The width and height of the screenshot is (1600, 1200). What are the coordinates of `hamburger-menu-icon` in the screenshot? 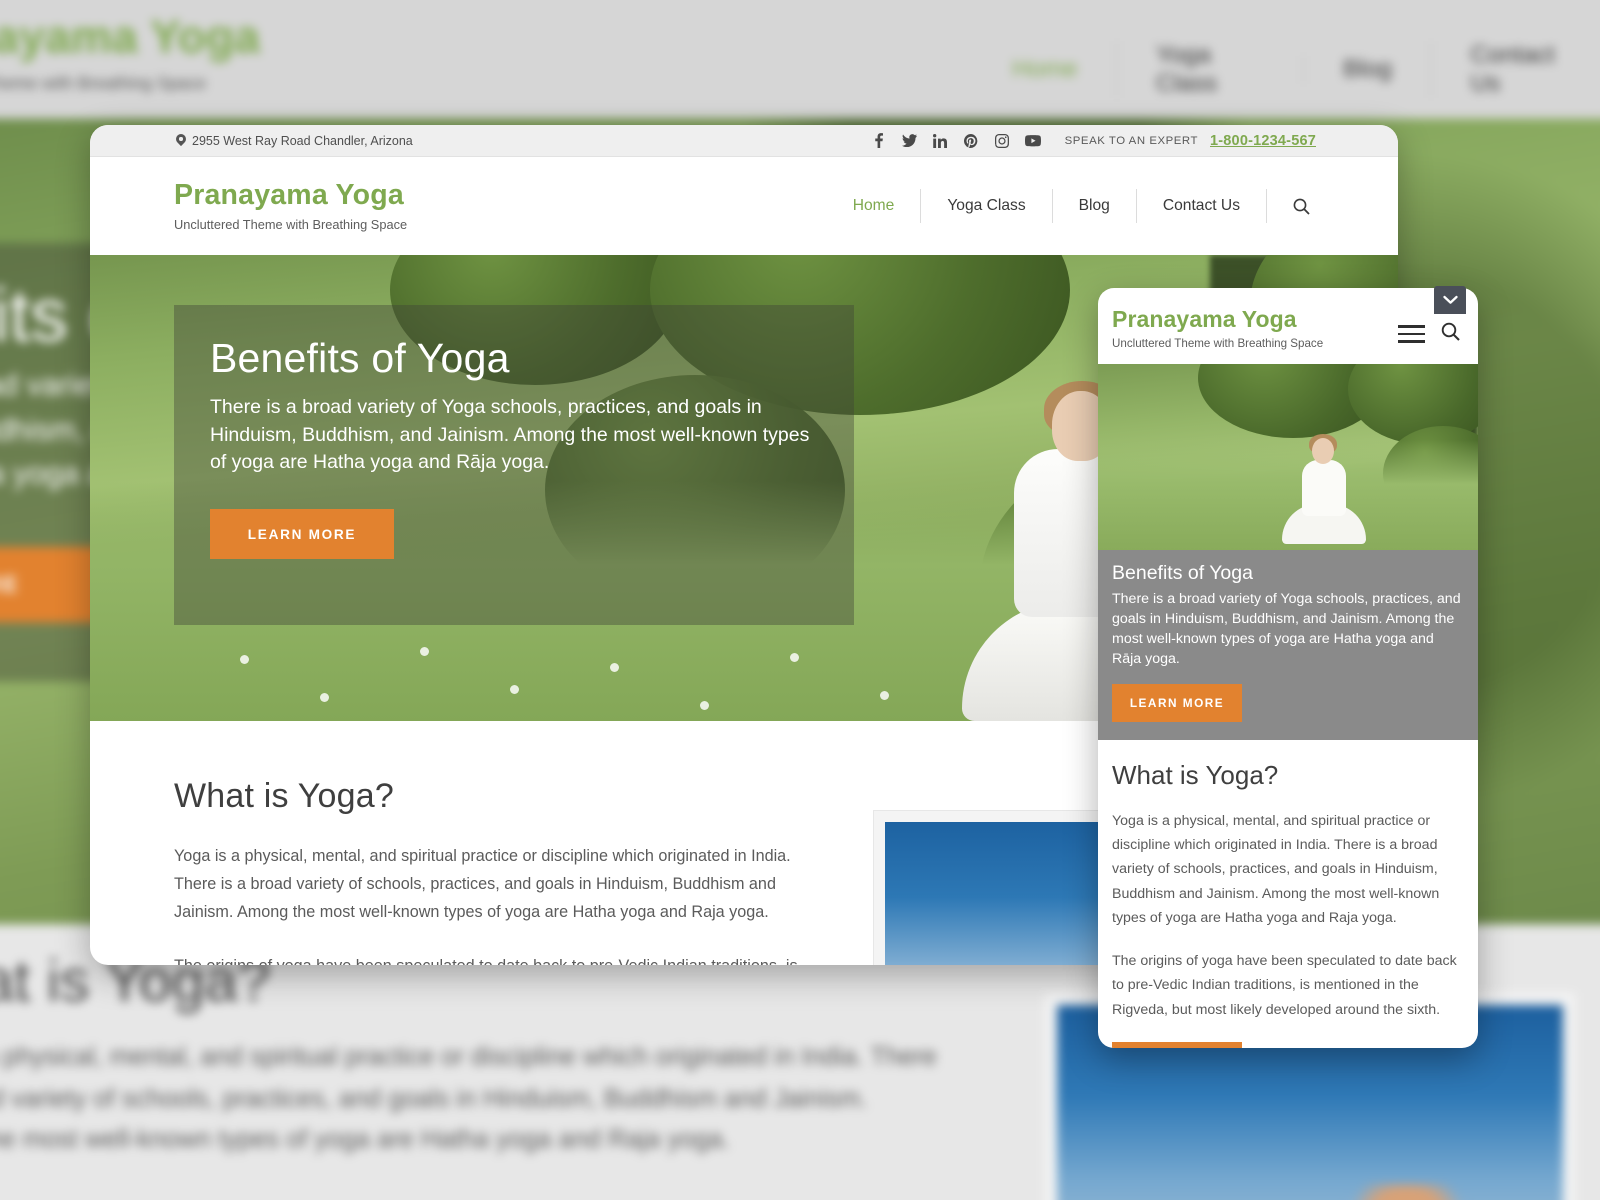 It's located at (1411, 334).